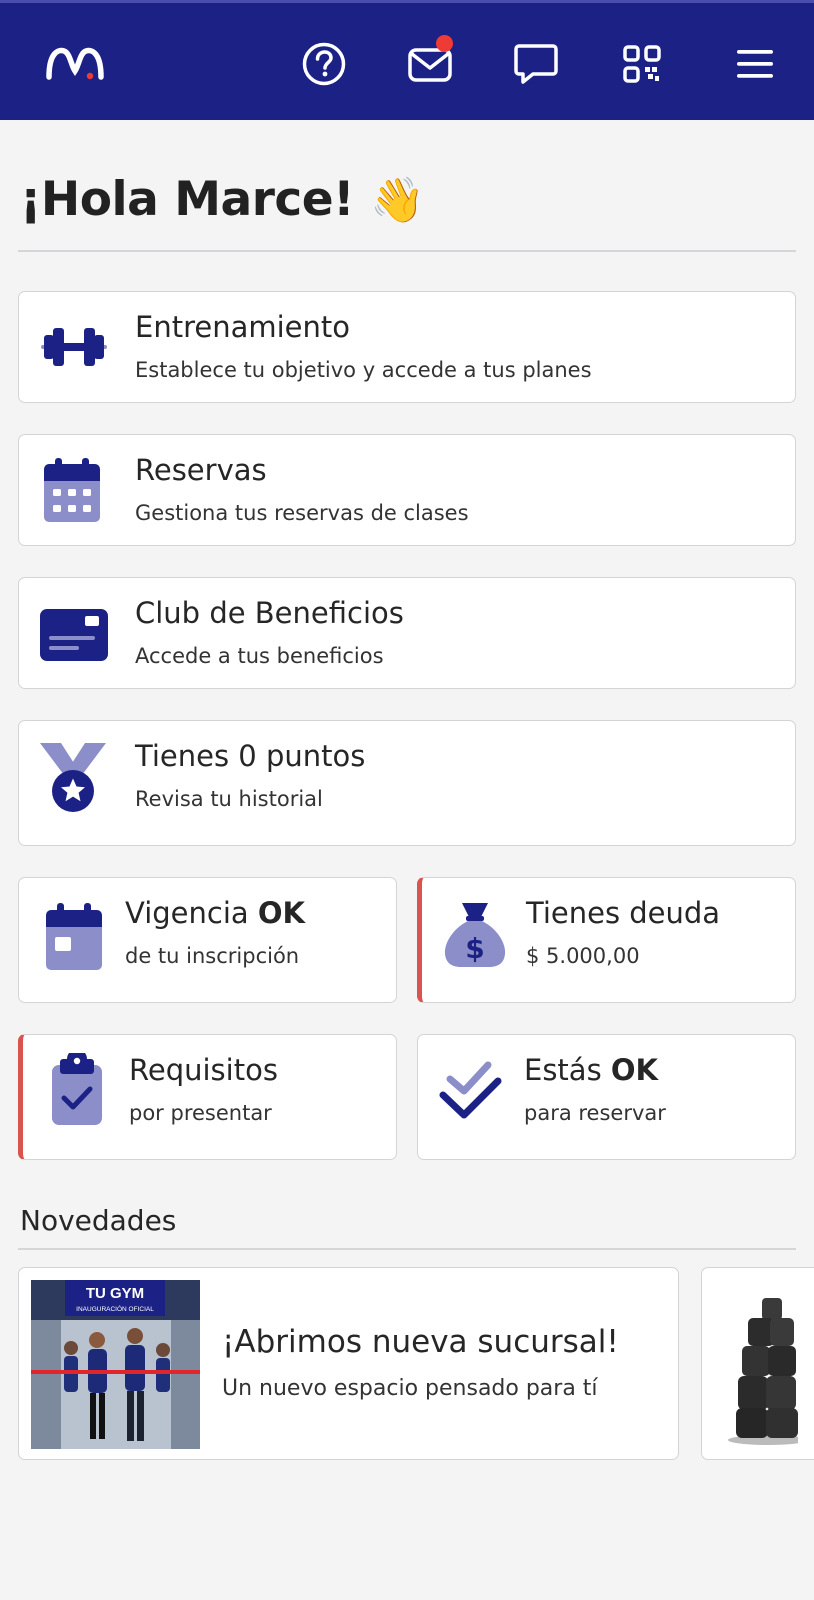 The width and height of the screenshot is (814, 1600). Describe the element at coordinates (444, 43) in the screenshot. I see `notification-badge` at that location.